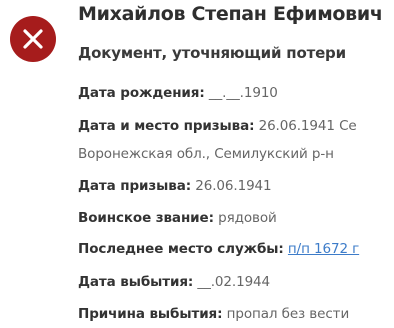  I want to click on draft-date-place-value: 26.06.1941 Се, so click(307, 126).